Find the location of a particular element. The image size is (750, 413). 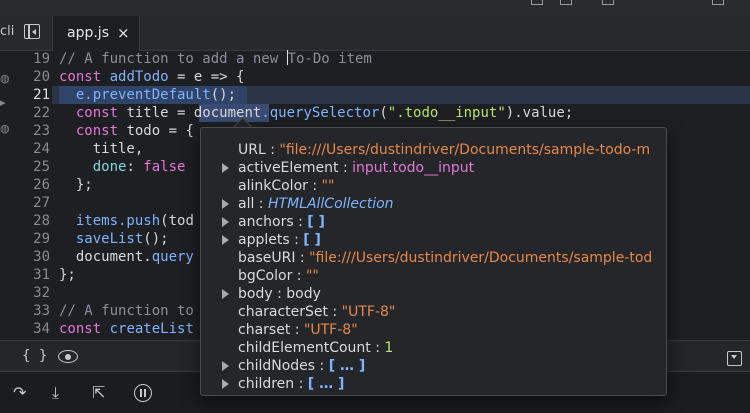

property-value: "" is located at coordinates (328, 186).